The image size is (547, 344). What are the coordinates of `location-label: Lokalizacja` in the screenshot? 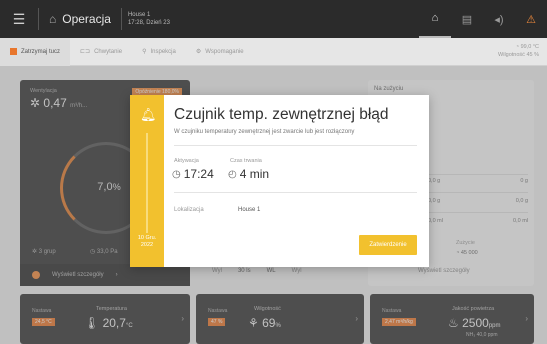 It's located at (189, 210).